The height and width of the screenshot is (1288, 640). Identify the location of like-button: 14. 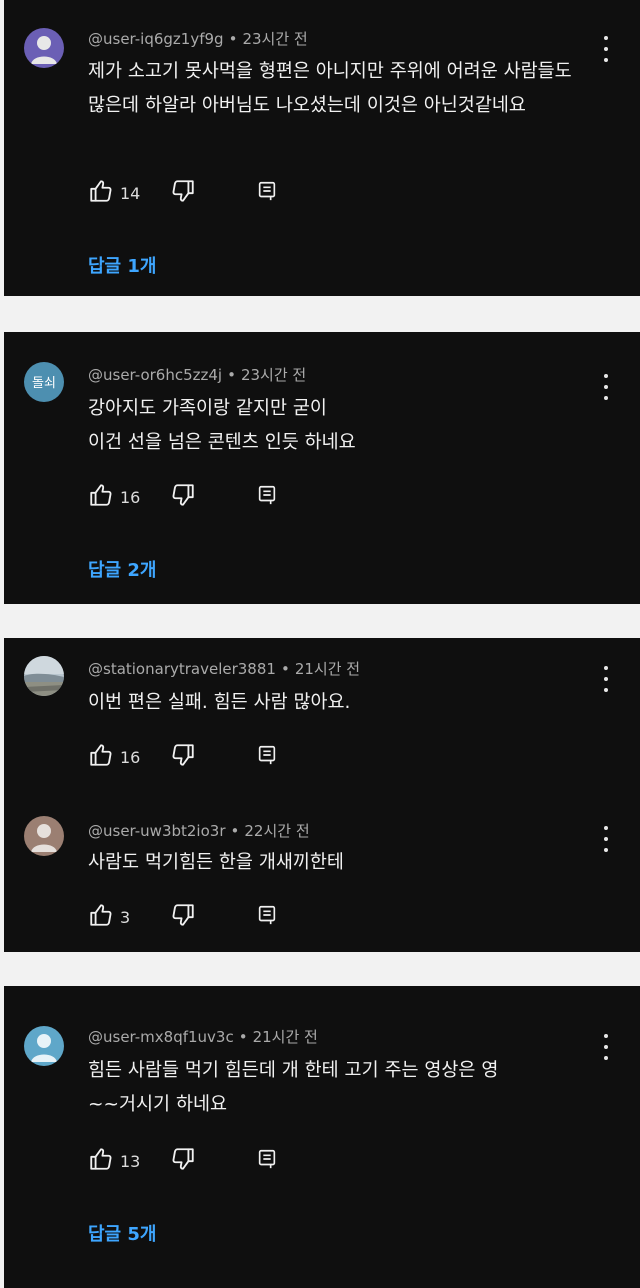
(114, 193).